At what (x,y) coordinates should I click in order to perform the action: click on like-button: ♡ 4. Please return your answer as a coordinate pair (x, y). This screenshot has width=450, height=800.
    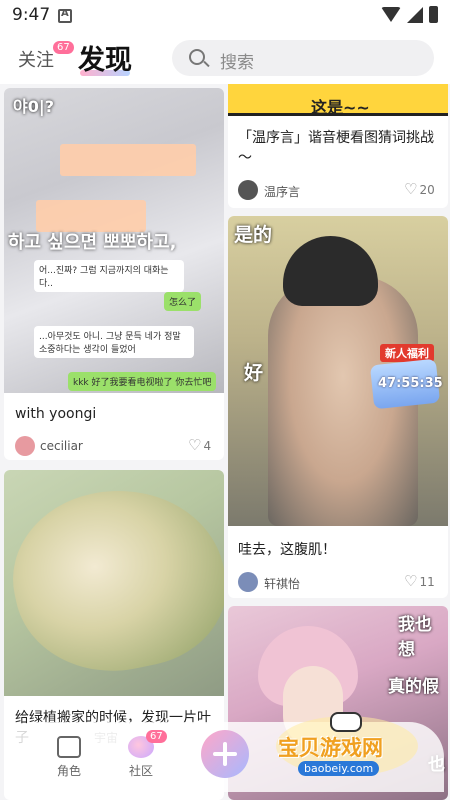
    Looking at the image, I should click on (199, 445).